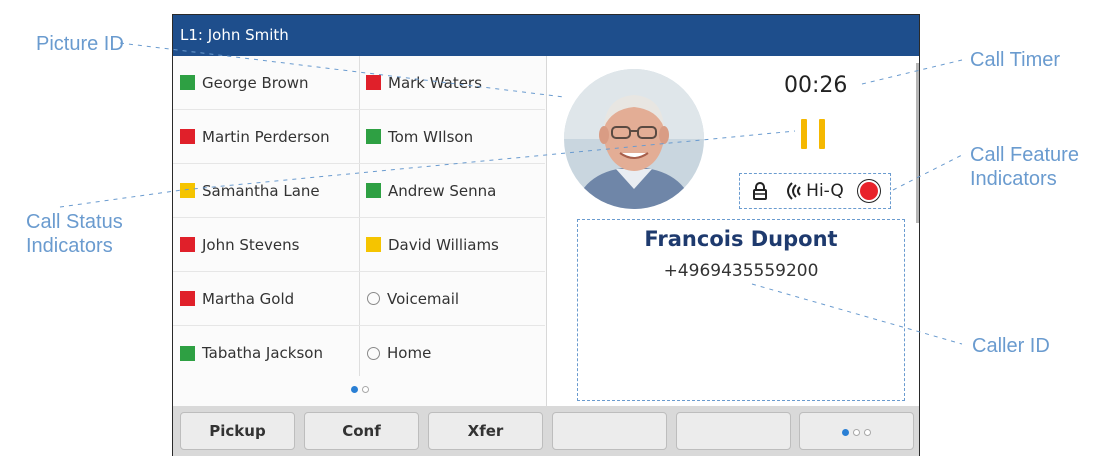 This screenshot has height=456, width=1102. What do you see at coordinates (262, 353) in the screenshot?
I see `contact-name: Tabatha Jackson` at bounding box center [262, 353].